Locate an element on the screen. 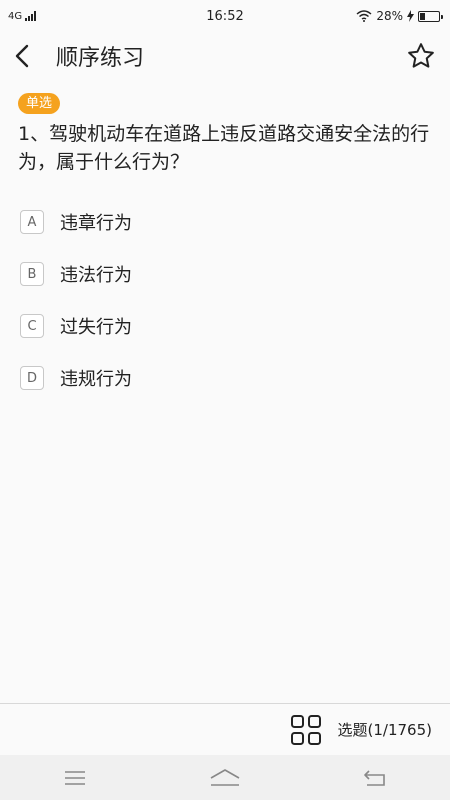 The width and height of the screenshot is (450, 800). option-key: D is located at coordinates (32, 378).